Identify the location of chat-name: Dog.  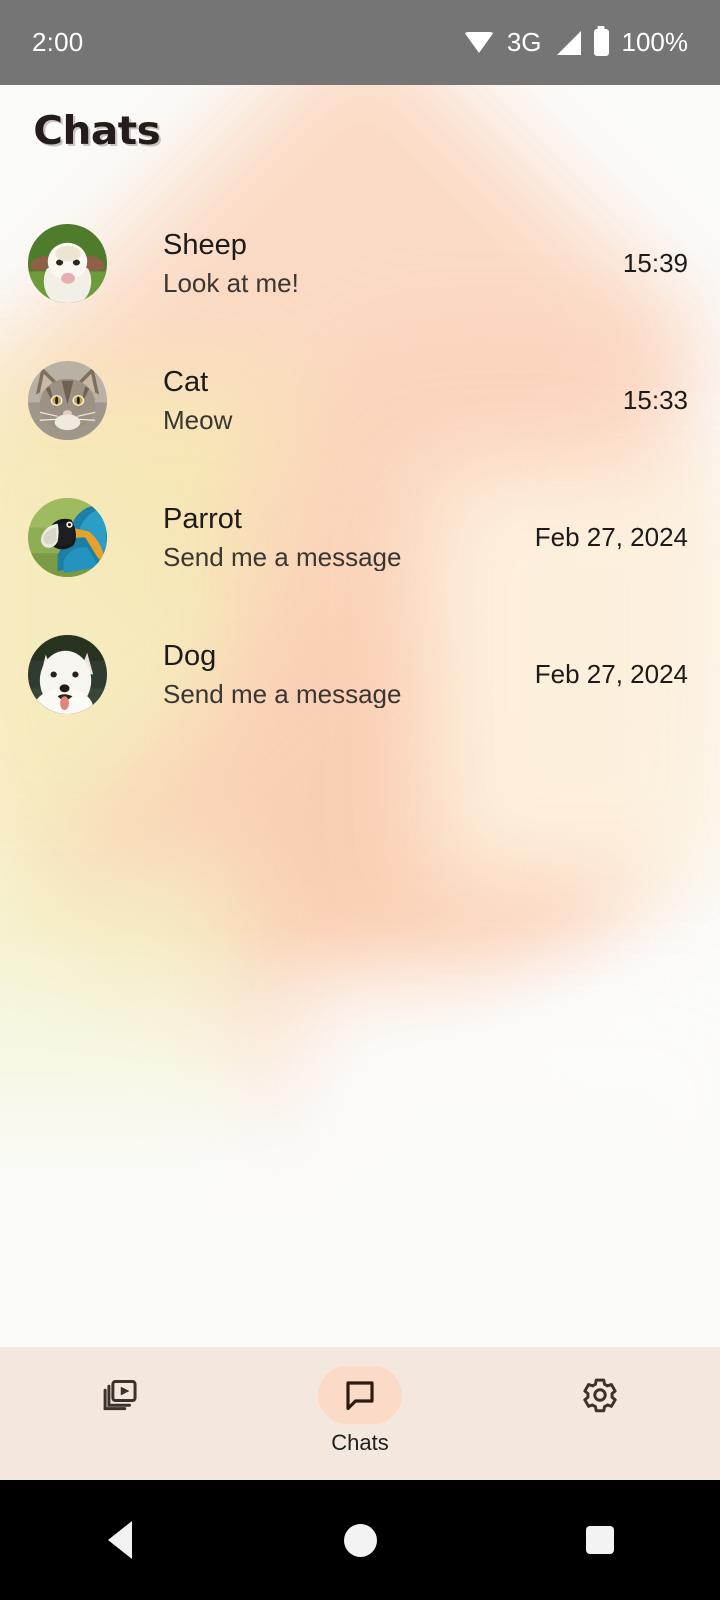
(190, 656).